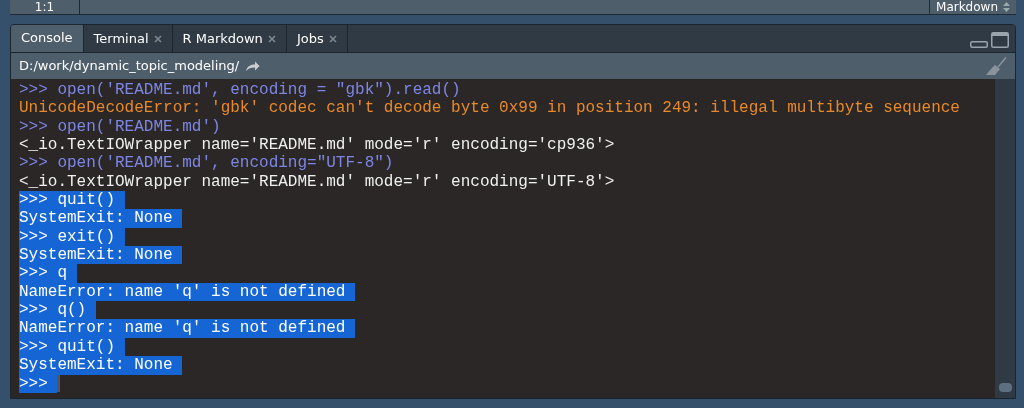 The image size is (1024, 408). Describe the element at coordinates (1006, 7) in the screenshot. I see `updown-icon` at that location.